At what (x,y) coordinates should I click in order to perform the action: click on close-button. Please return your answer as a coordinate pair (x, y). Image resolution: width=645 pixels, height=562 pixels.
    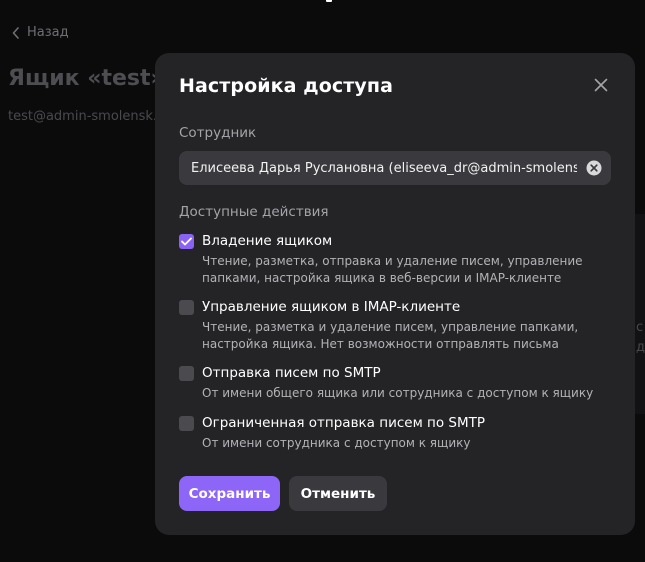
    Looking at the image, I should click on (601, 86).